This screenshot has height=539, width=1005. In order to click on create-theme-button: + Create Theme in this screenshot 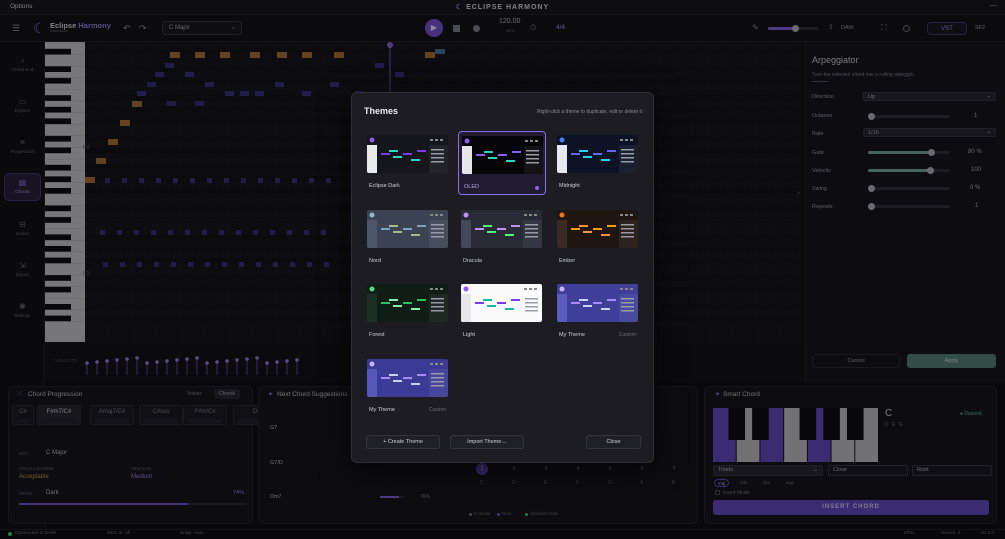, I will do `click(403, 442)`.